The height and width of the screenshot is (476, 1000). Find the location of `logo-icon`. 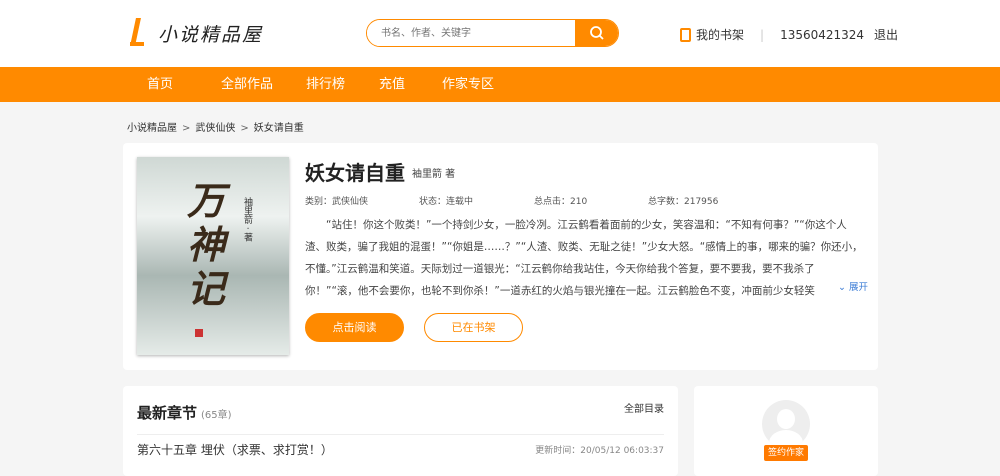

logo-icon is located at coordinates (137, 33).